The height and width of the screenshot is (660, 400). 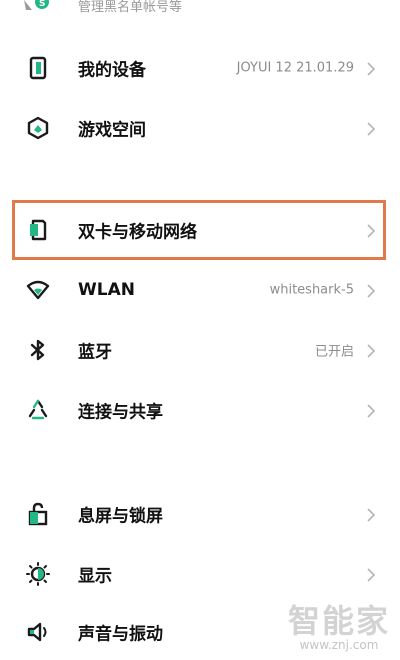 What do you see at coordinates (200, 128) in the screenshot?
I see `settings-item-game-space: 游戏空间` at bounding box center [200, 128].